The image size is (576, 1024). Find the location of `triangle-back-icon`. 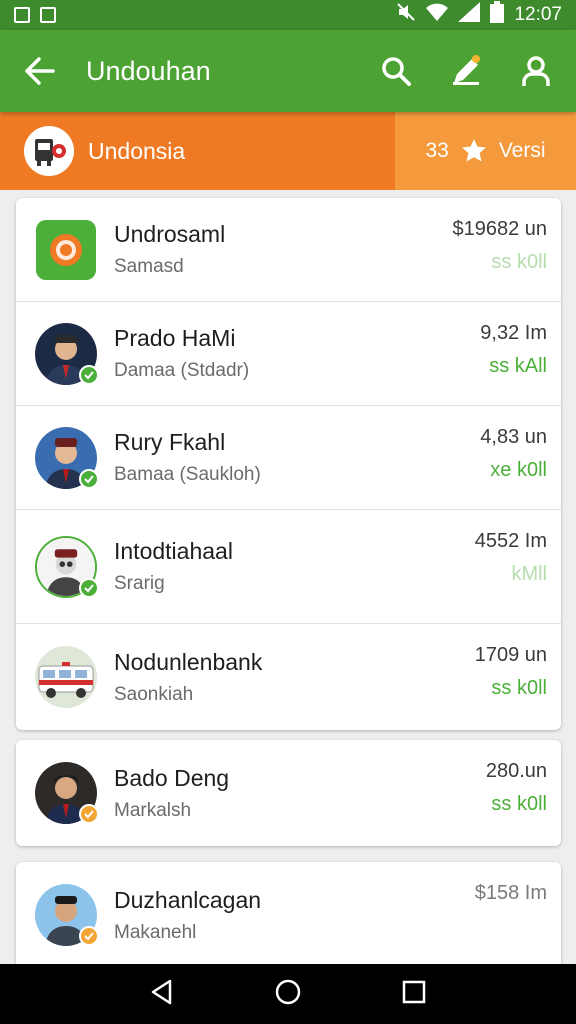

triangle-back-icon is located at coordinates (161, 991).